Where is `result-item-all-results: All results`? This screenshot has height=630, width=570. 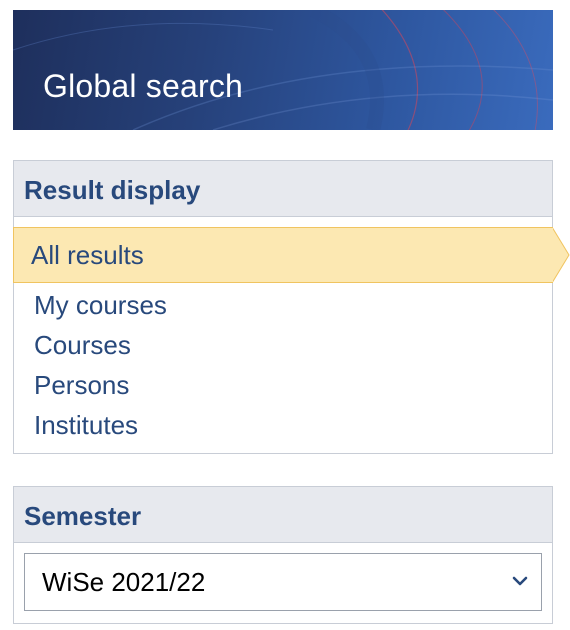
result-item-all-results: All results is located at coordinates (291, 255).